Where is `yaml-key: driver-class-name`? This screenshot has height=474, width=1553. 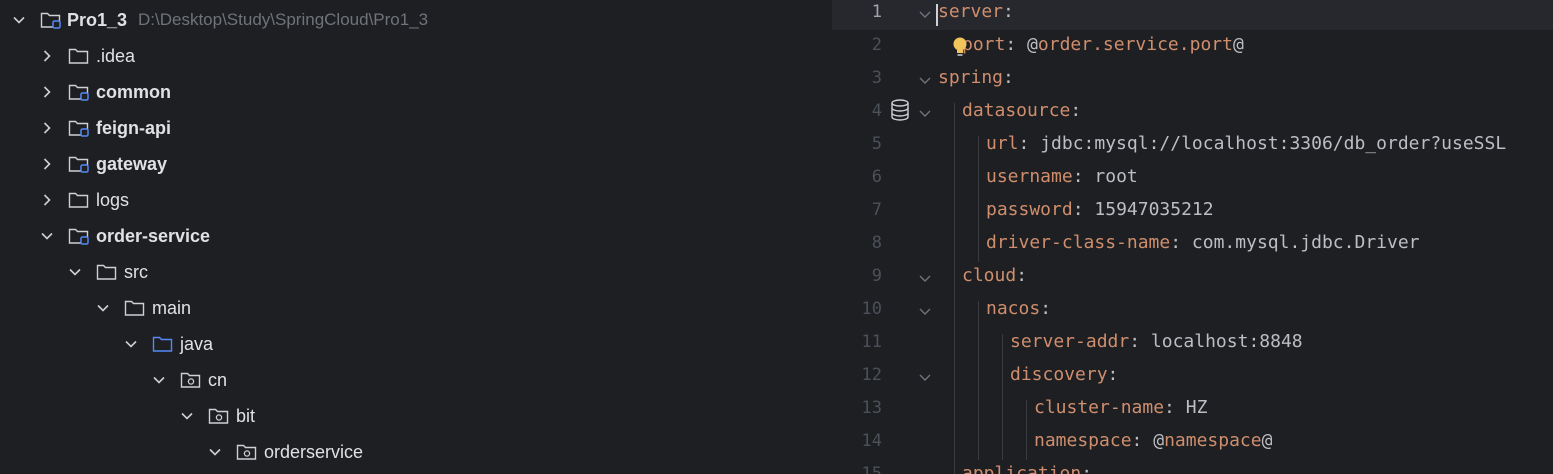 yaml-key: driver-class-name is located at coordinates (1078, 242).